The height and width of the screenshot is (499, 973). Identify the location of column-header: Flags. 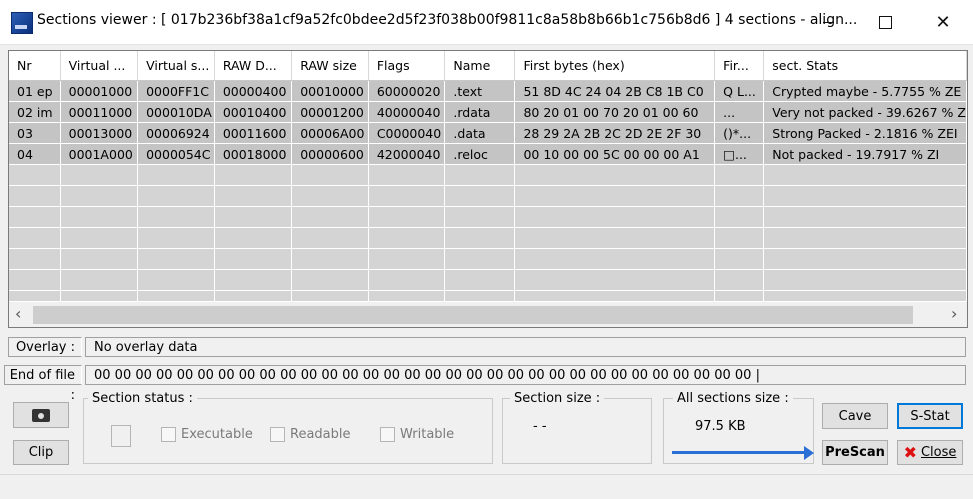
(407, 66).